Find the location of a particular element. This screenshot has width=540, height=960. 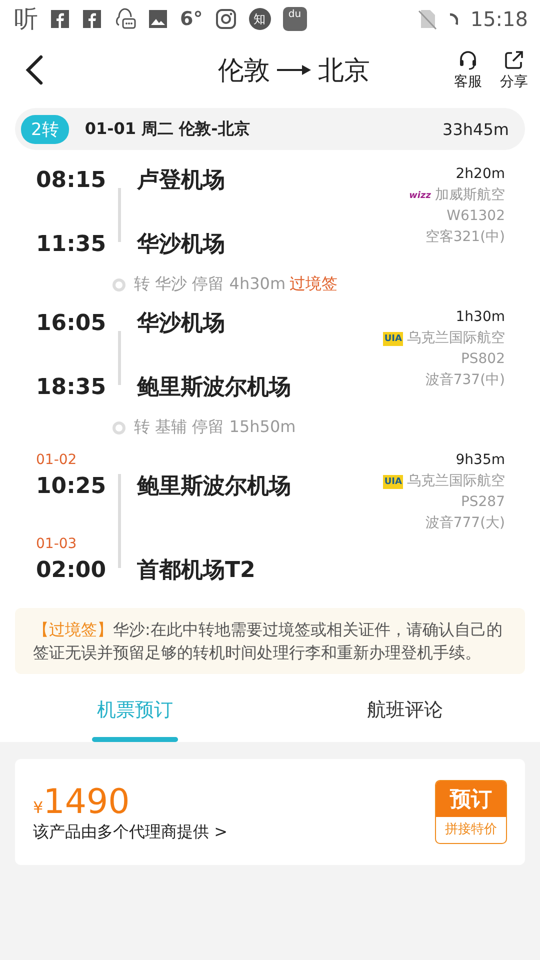

layover-info: 转 华沙 停留 4h30m is located at coordinates (210, 284).